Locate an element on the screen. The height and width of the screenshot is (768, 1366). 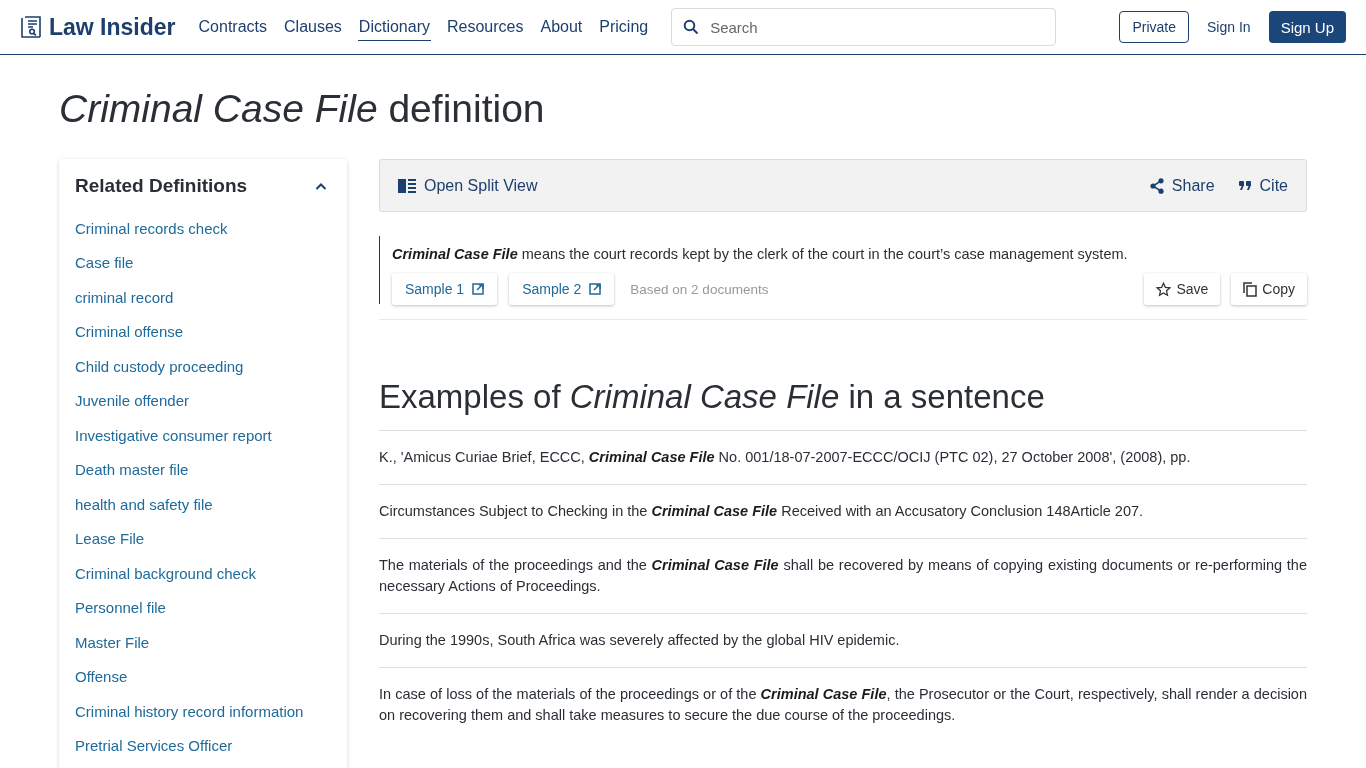
related-definition-link: Lease File is located at coordinates (110, 539).